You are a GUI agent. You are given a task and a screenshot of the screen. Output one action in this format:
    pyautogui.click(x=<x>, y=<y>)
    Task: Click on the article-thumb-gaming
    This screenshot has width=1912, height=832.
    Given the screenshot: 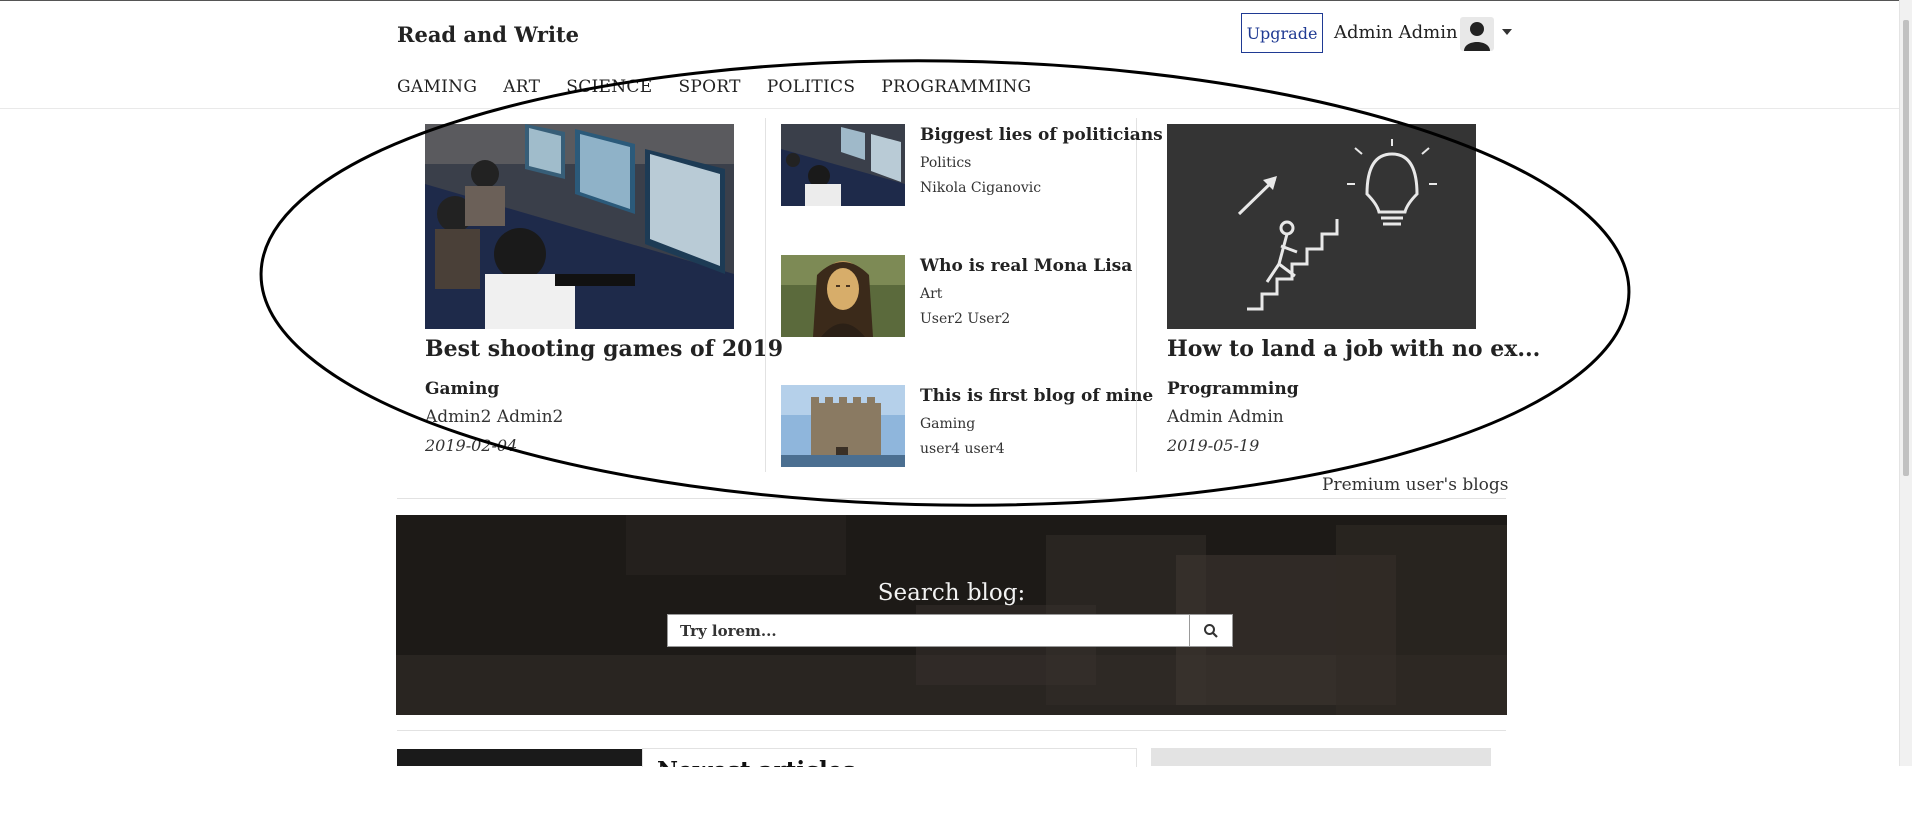 What is the action you would take?
    pyautogui.click(x=843, y=426)
    